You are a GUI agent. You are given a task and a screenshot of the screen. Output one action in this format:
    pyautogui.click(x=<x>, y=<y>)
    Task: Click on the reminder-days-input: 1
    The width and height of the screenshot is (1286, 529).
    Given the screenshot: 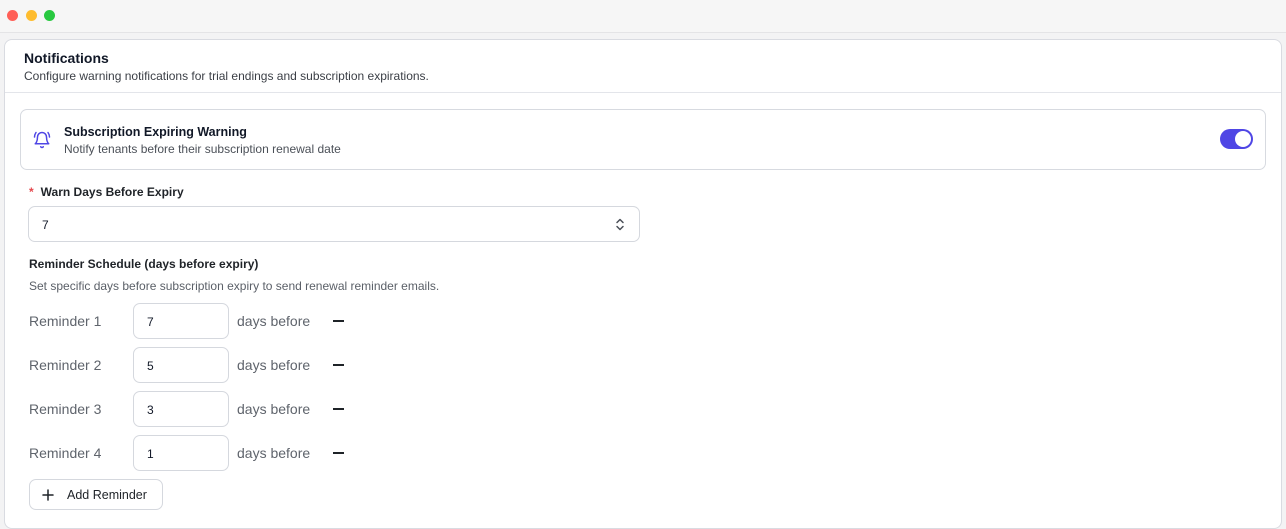 What is the action you would take?
    pyautogui.click(x=181, y=453)
    